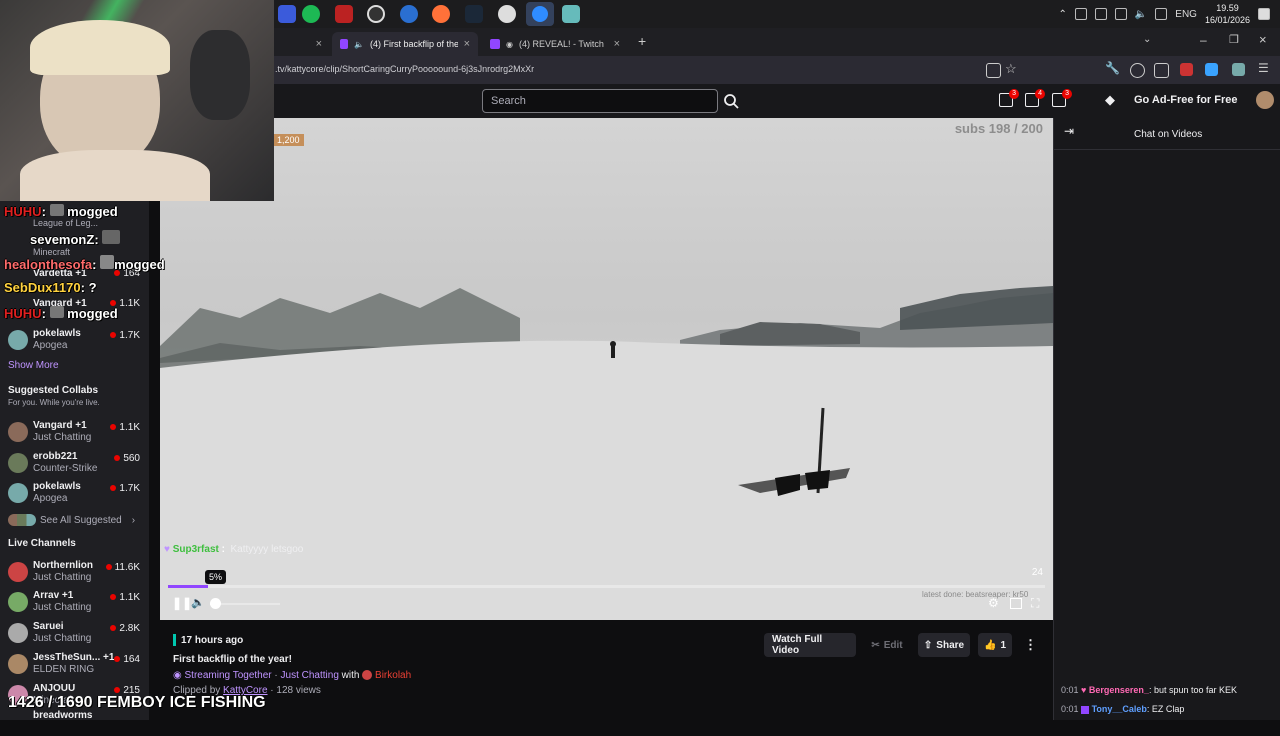 The width and height of the screenshot is (1280, 736). I want to click on tab-list-icon: ⌄, so click(1147, 39).